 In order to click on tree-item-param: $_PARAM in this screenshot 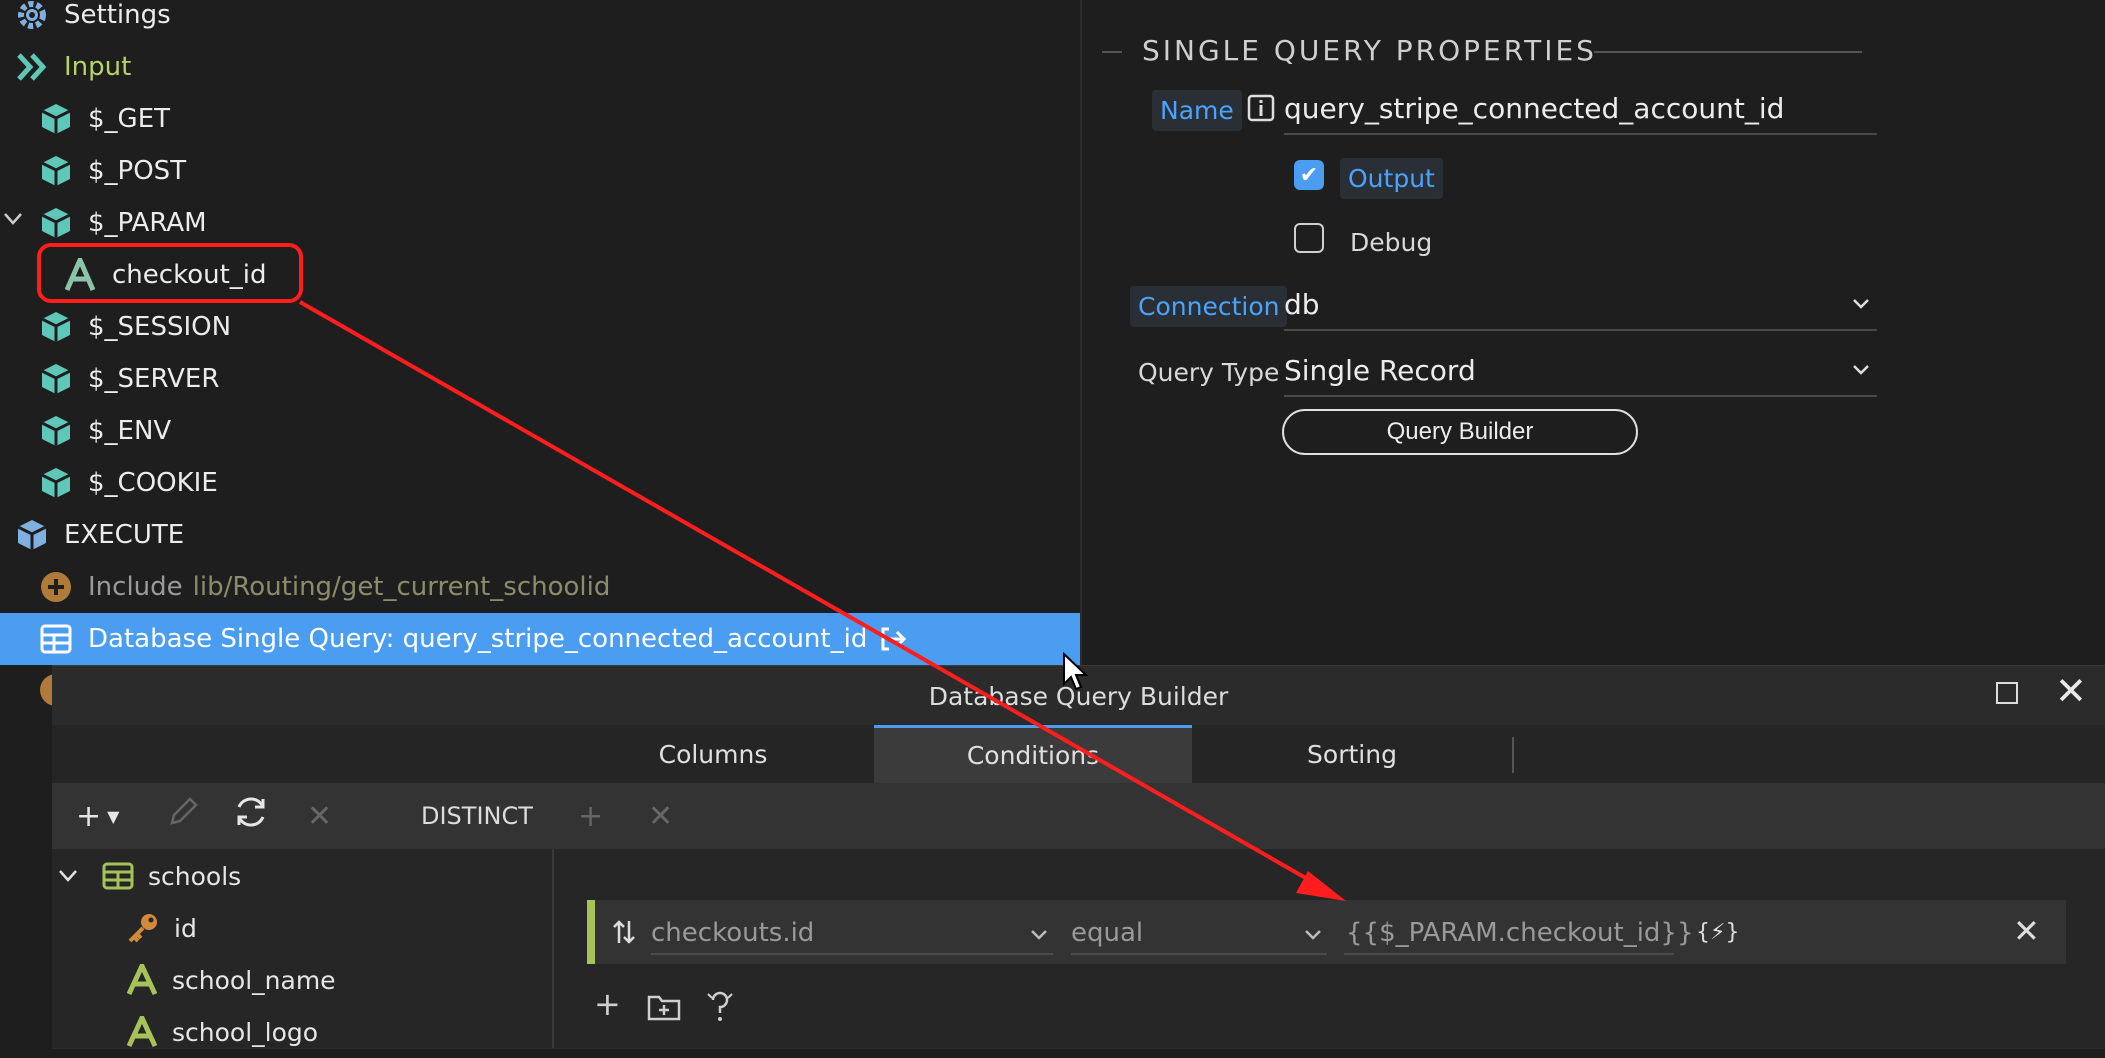, I will do `click(122, 223)`.